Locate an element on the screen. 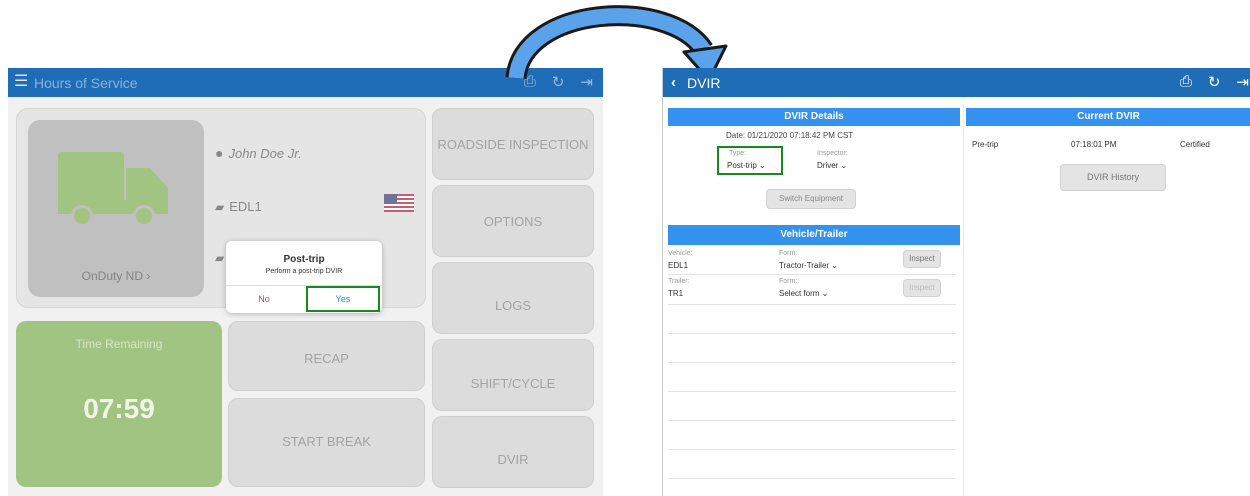 This screenshot has width=1250, height=496. vehicle-id: EDL1 is located at coordinates (245, 206).